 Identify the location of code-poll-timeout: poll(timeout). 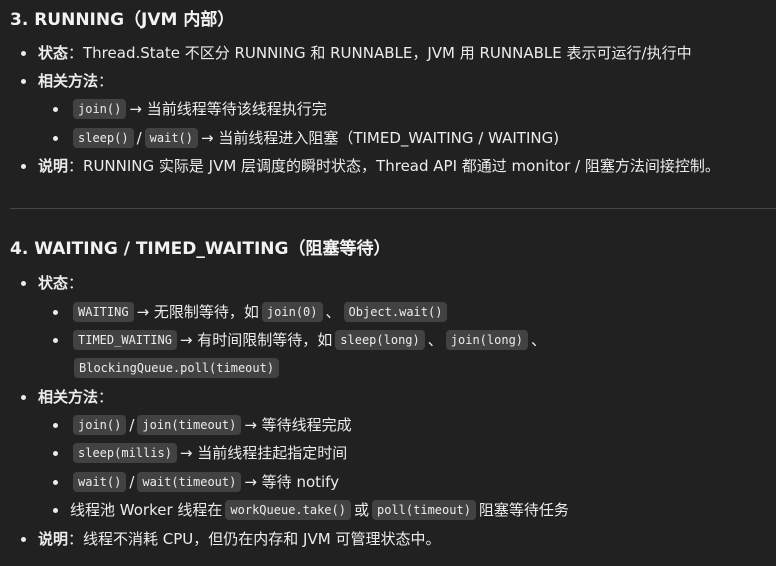
(424, 510).